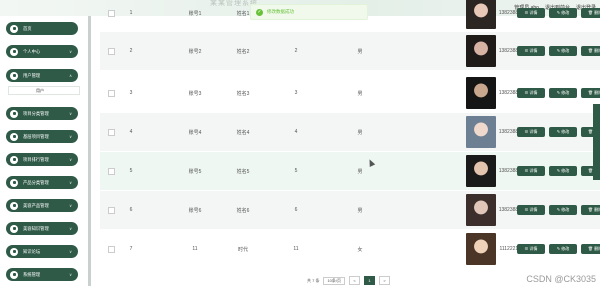 The image size is (600, 286). What do you see at coordinates (195, 51) in the screenshot?
I see `cell-account: 账号2` at bounding box center [195, 51].